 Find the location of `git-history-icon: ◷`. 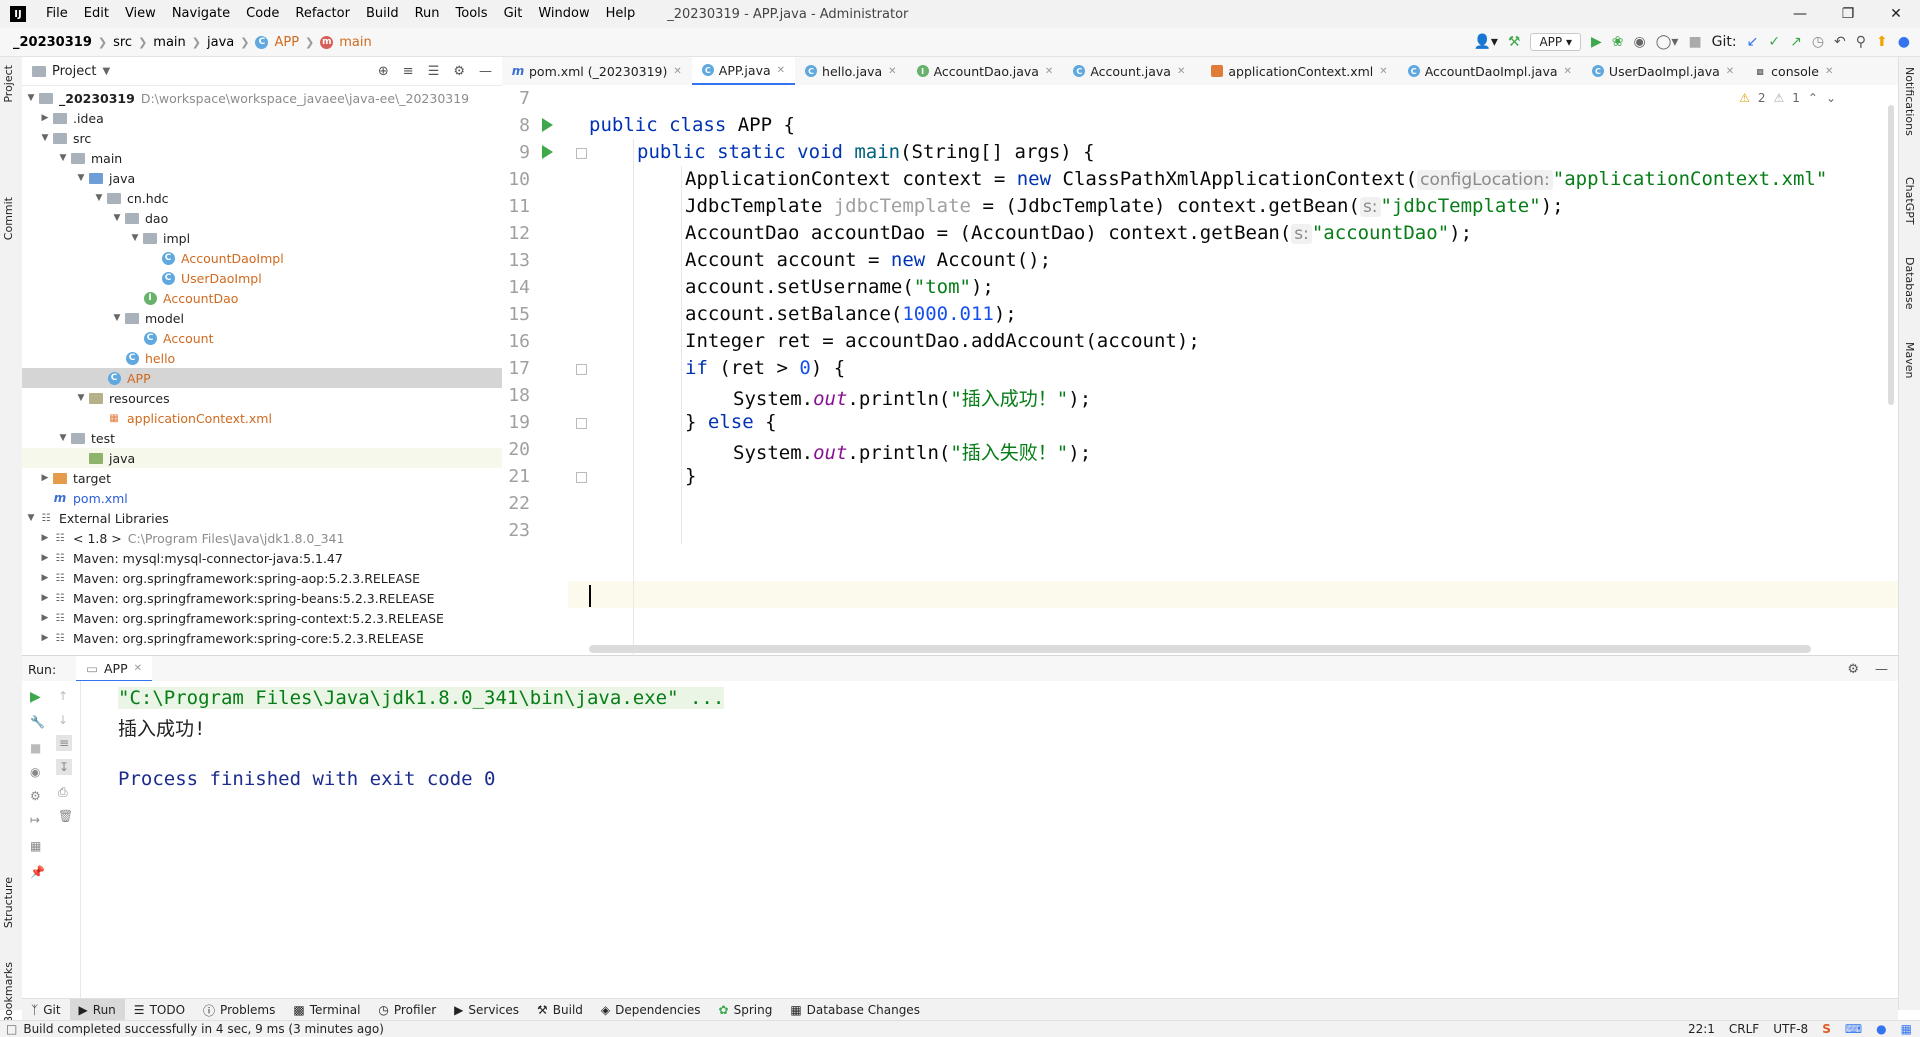

git-history-icon: ◷ is located at coordinates (1818, 42).